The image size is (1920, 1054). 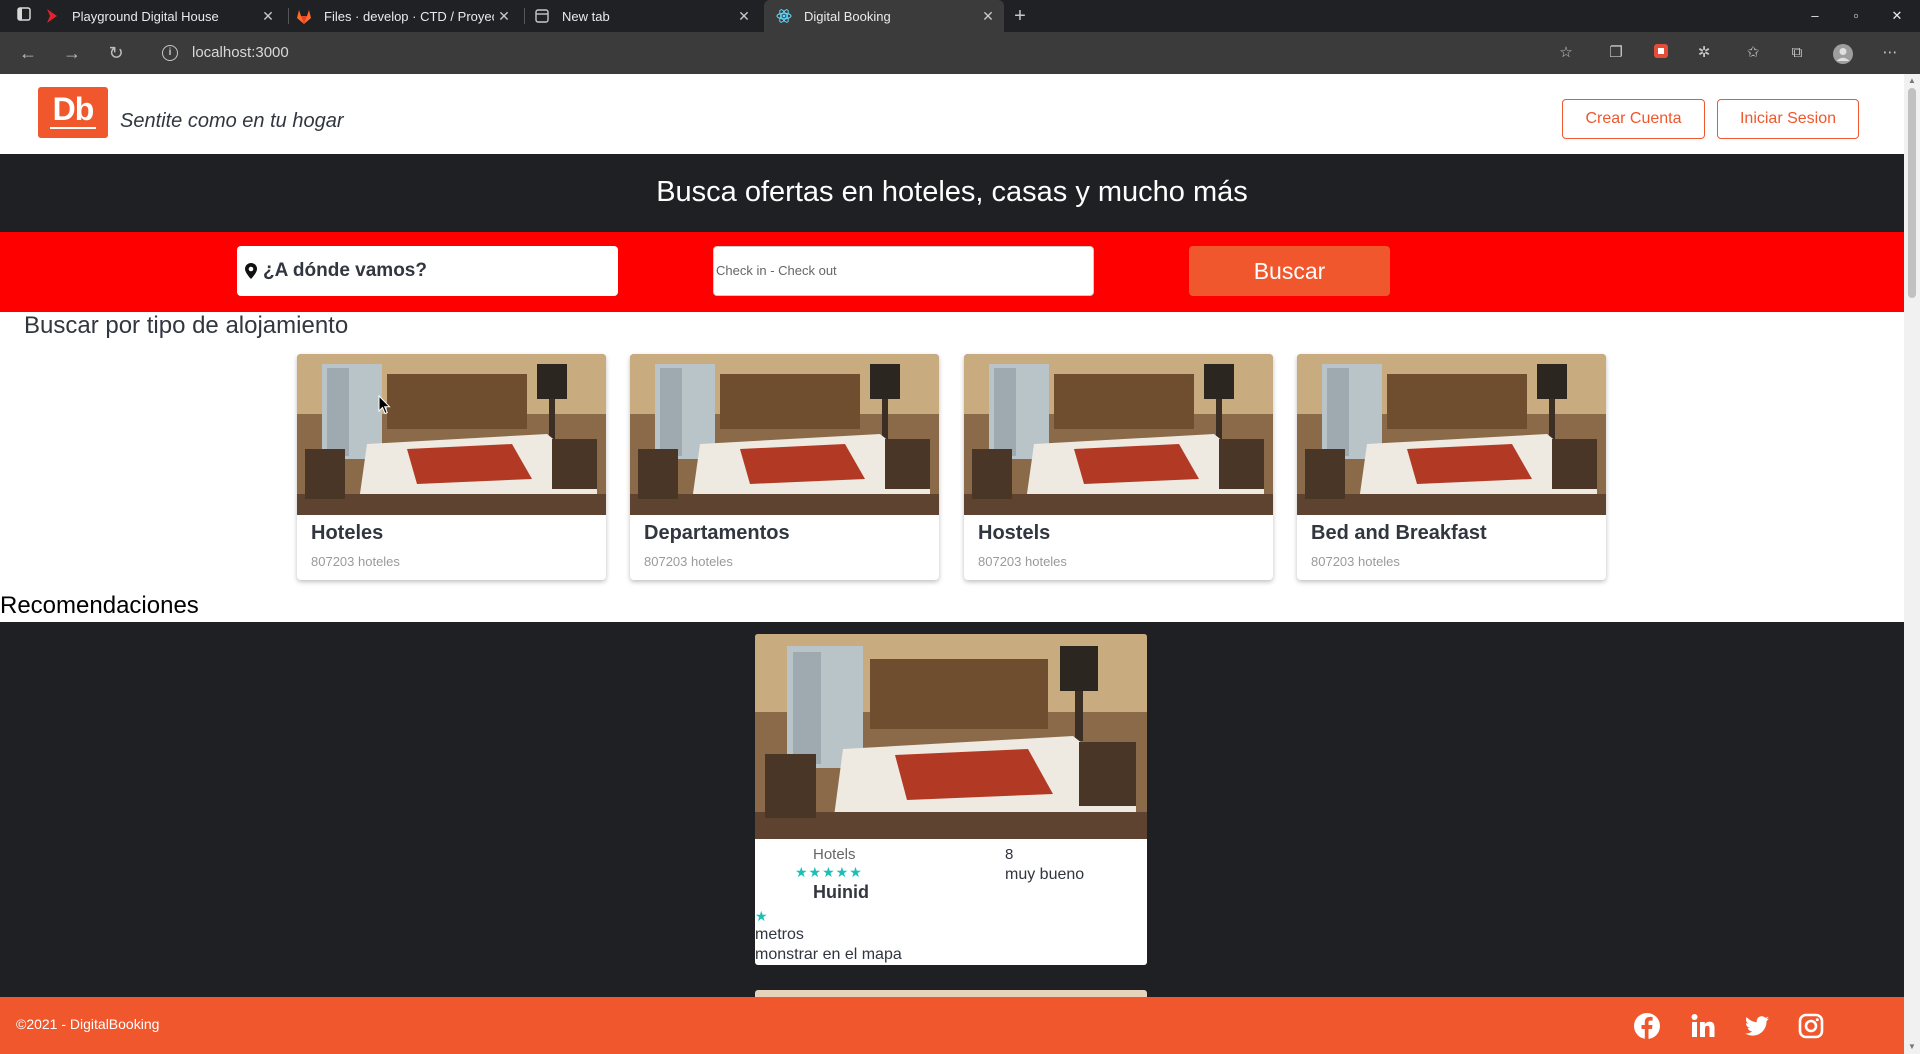 I want to click on category-card-hoteles: Hoteles 807203 hoteles, so click(x=451, y=467).